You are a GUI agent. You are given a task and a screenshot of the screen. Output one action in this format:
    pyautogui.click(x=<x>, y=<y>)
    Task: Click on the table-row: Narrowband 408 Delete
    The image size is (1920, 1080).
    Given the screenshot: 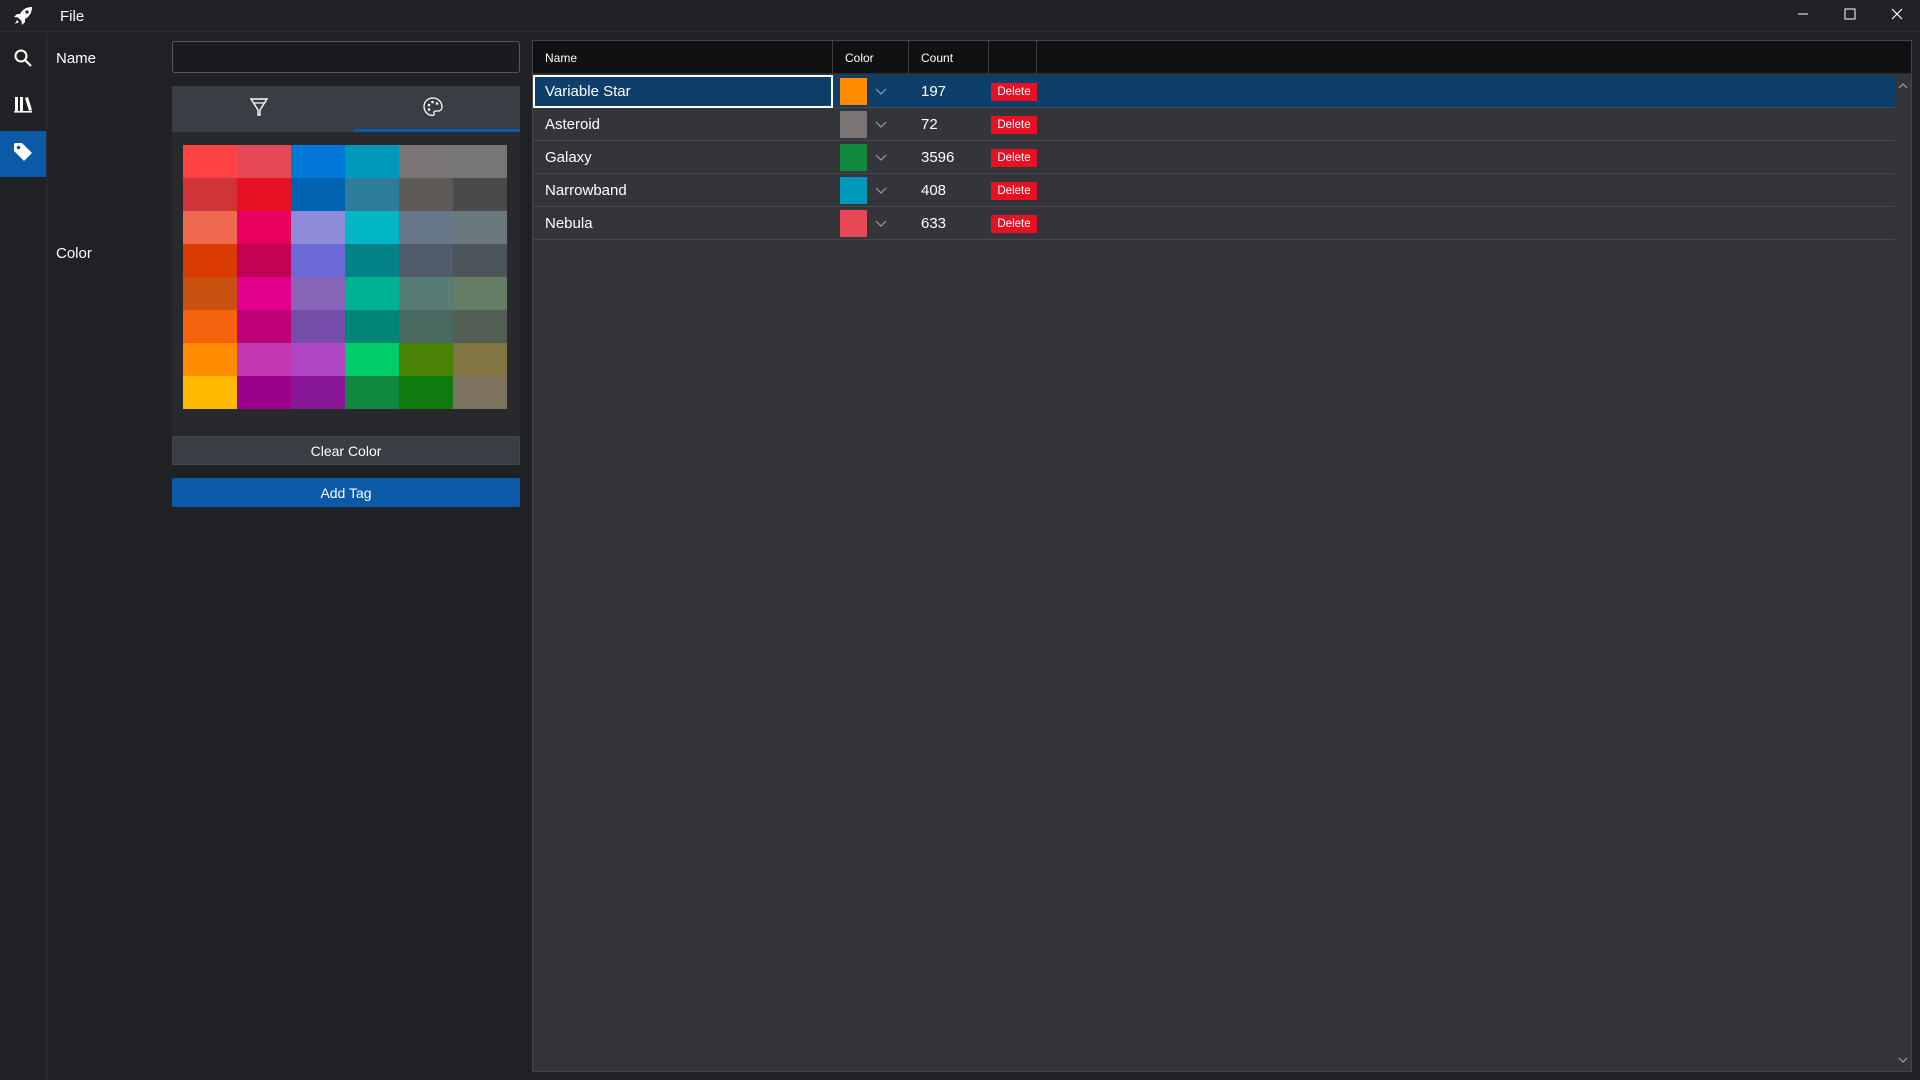 What is the action you would take?
    pyautogui.click(x=1214, y=190)
    